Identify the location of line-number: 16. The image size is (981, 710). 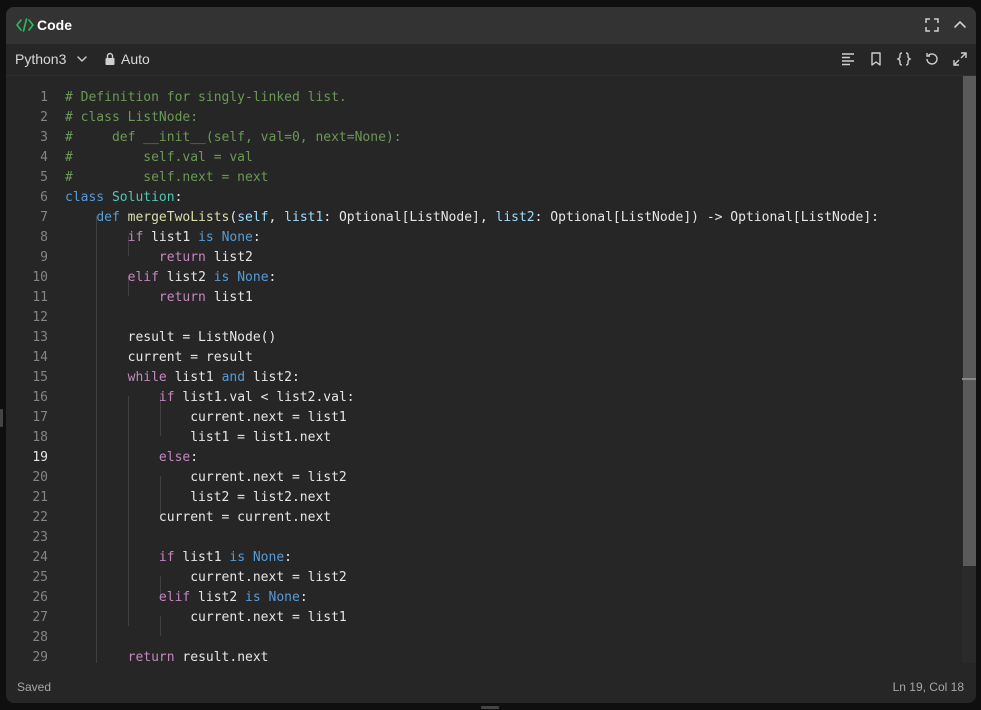
(40, 397).